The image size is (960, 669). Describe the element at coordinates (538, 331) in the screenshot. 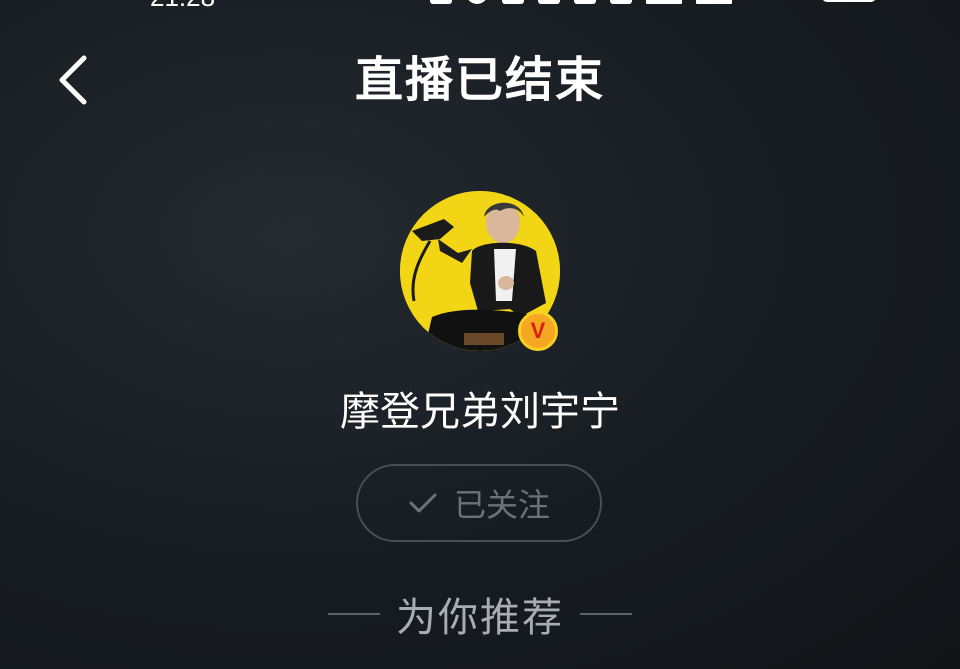

I see `verified-badge: V` at that location.